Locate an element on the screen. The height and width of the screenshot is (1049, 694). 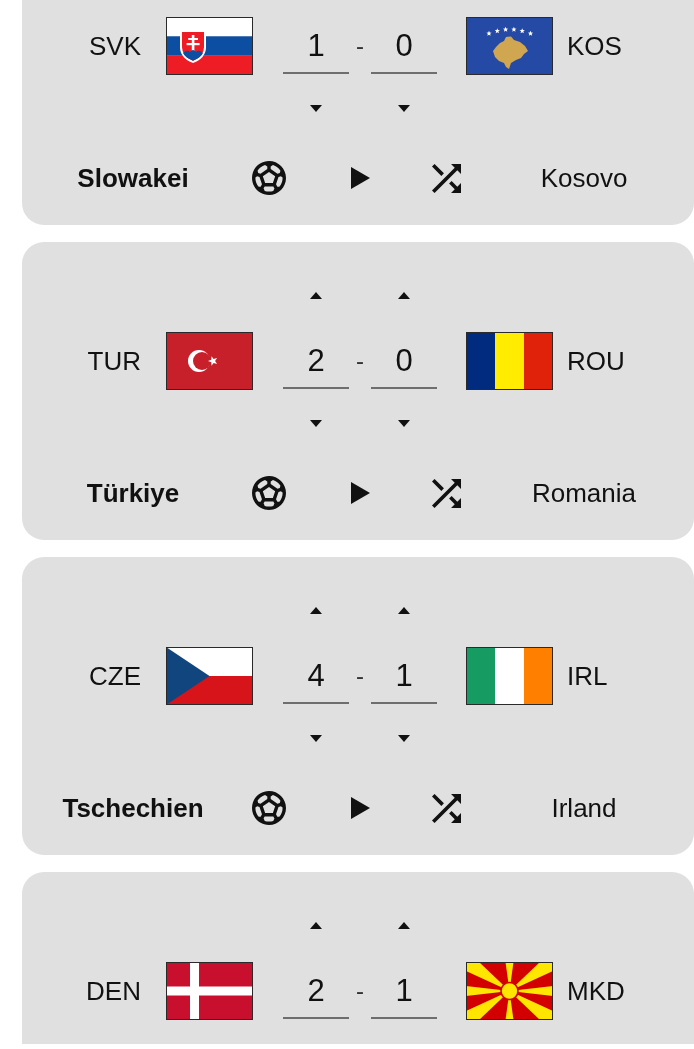
team-name: Slowakei is located at coordinates (133, 178).